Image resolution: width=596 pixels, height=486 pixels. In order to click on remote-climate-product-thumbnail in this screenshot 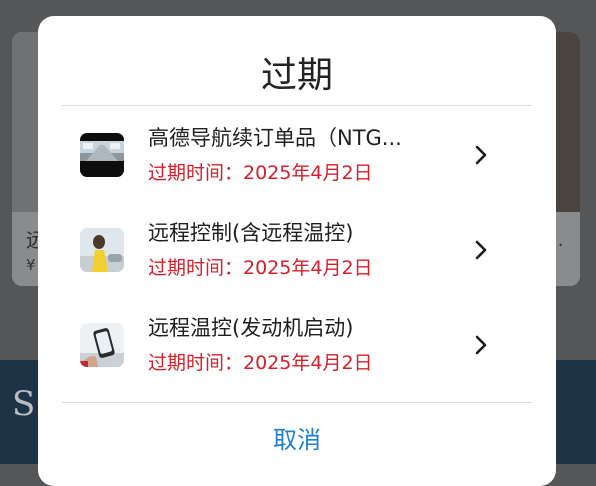, I will do `click(102, 345)`.